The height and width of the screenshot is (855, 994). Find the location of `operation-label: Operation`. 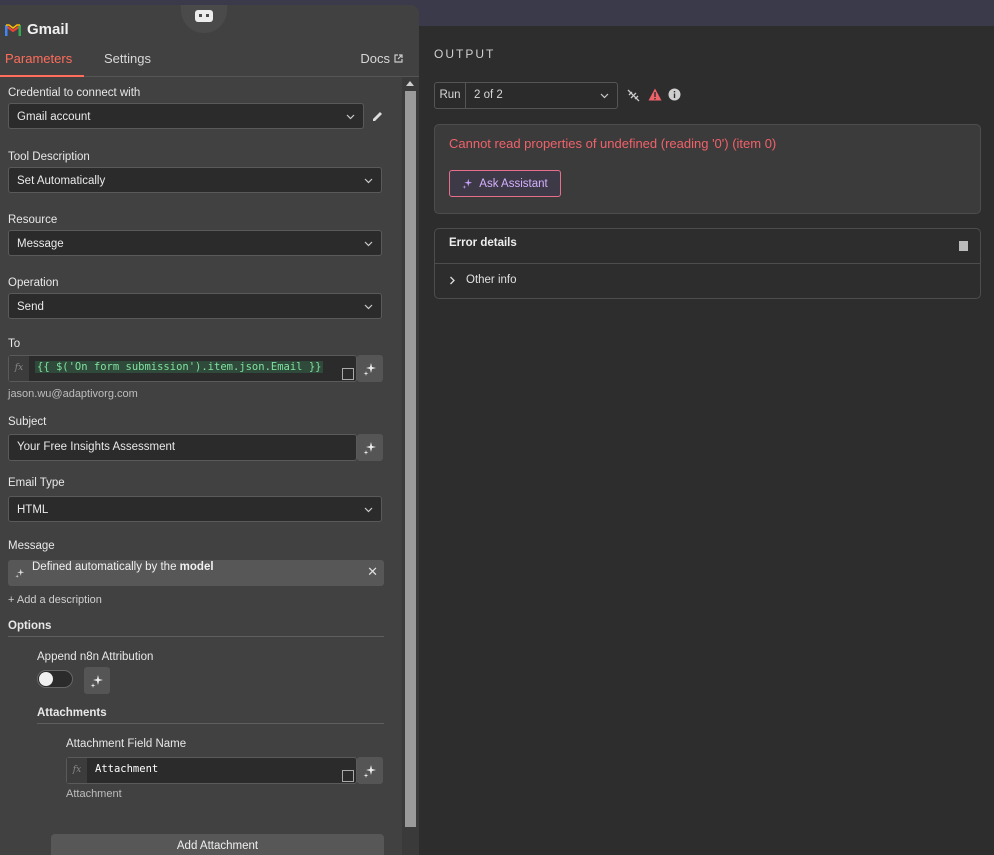

operation-label: Operation is located at coordinates (33, 283).